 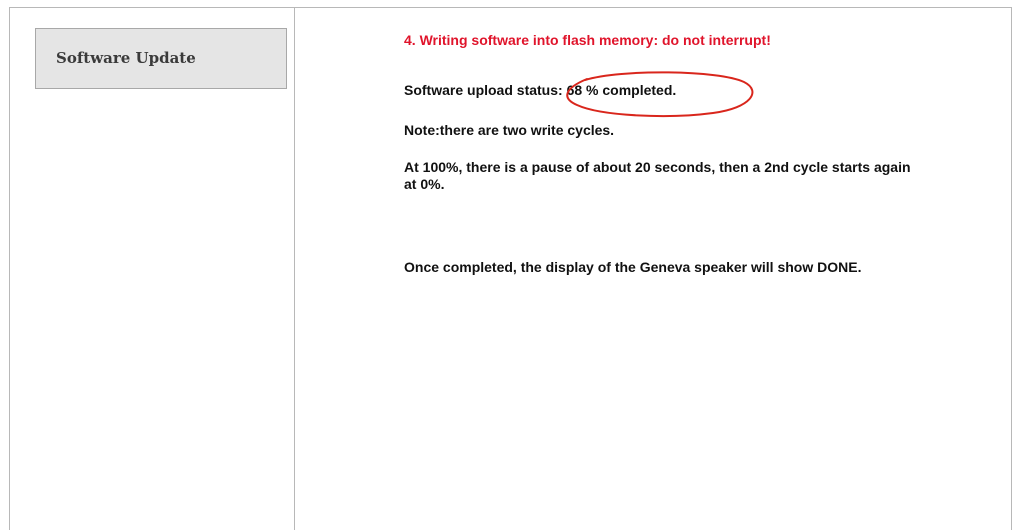 What do you see at coordinates (126, 58) in the screenshot?
I see `sidebar-item-label: Software Update` at bounding box center [126, 58].